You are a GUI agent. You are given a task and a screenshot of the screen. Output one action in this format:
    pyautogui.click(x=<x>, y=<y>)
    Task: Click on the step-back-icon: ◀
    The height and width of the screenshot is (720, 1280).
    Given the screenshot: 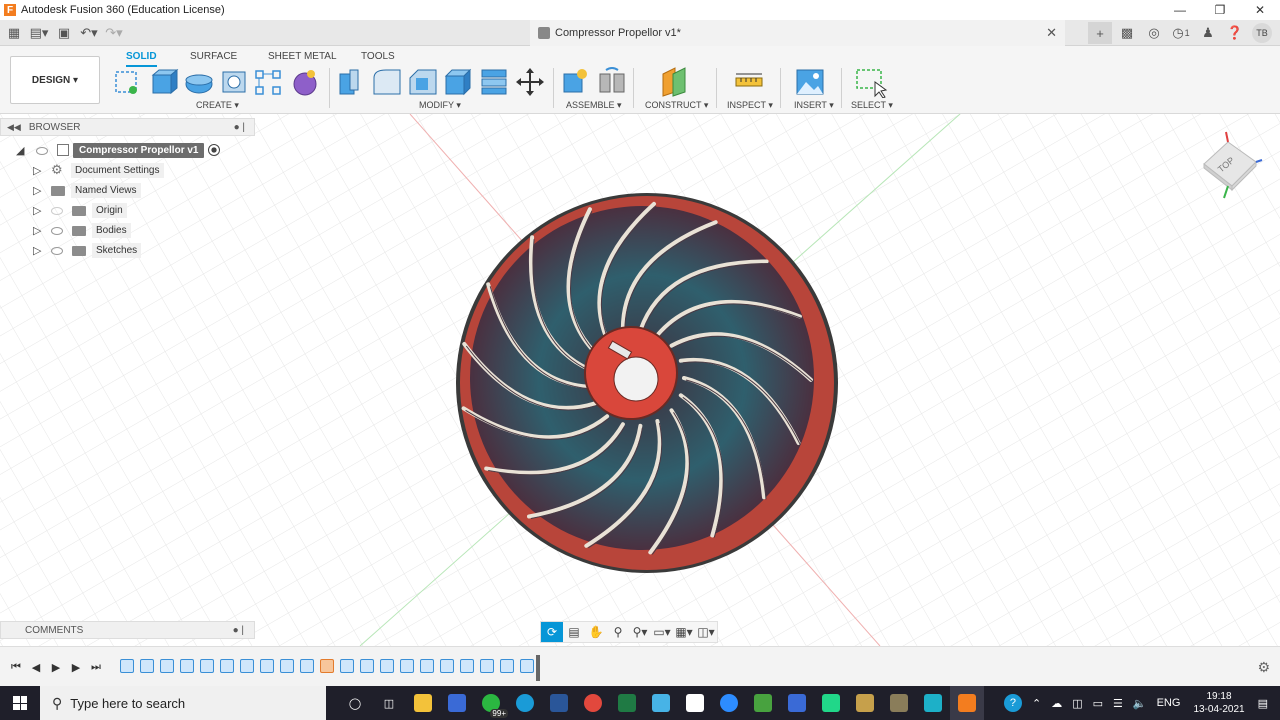 What is the action you would take?
    pyautogui.click(x=36, y=667)
    